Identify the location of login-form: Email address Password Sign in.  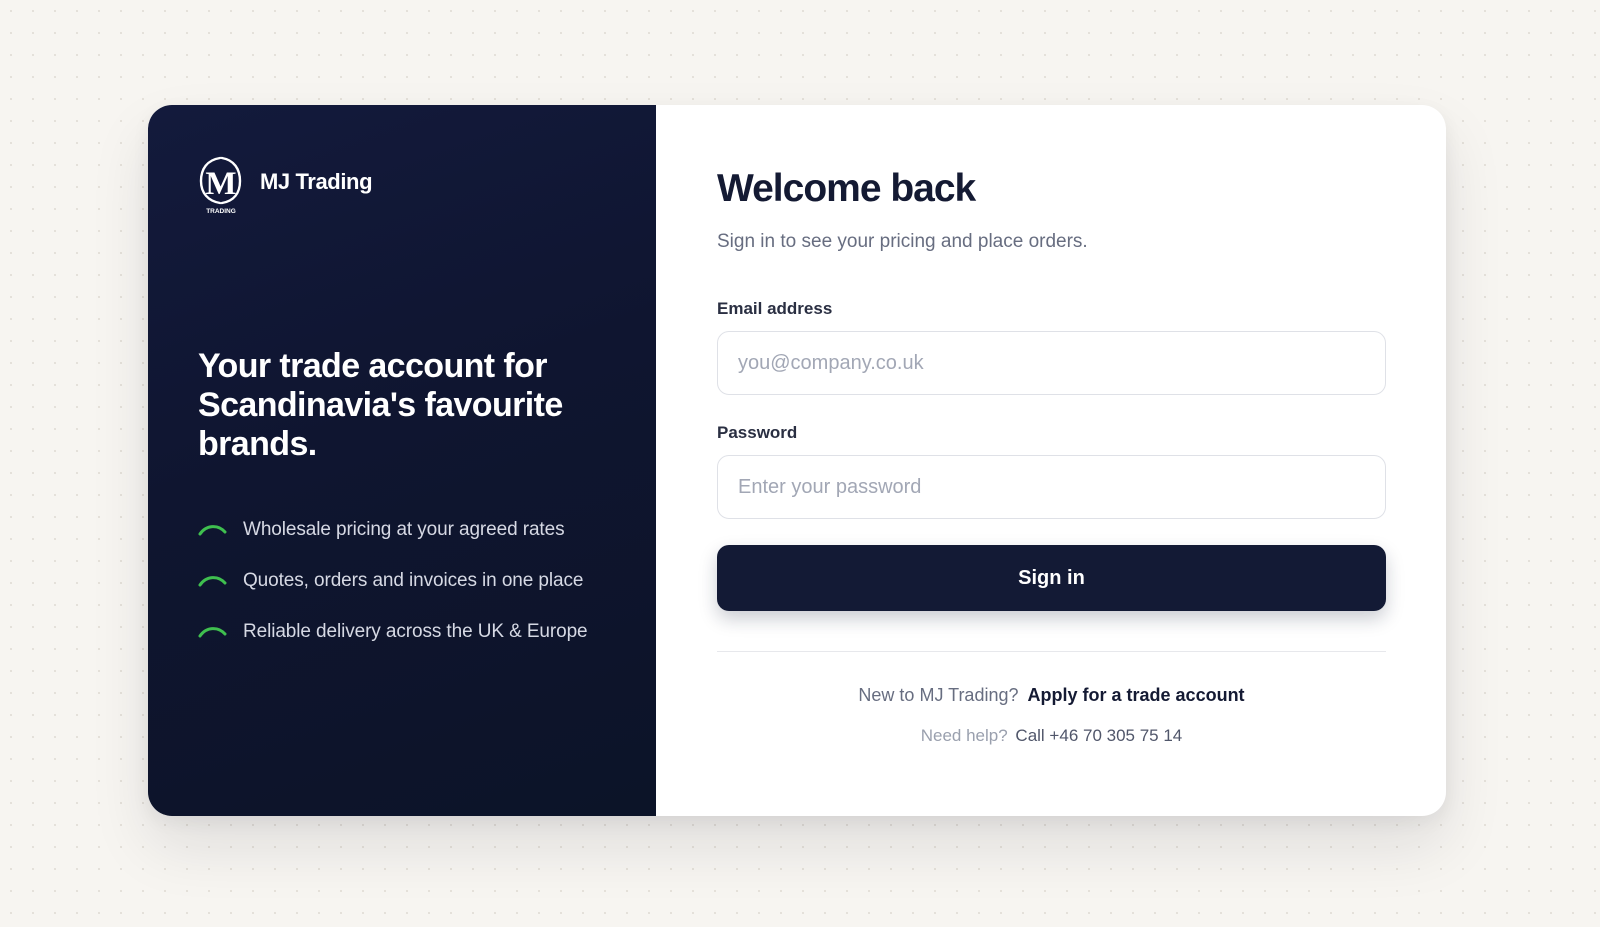
(1051, 455).